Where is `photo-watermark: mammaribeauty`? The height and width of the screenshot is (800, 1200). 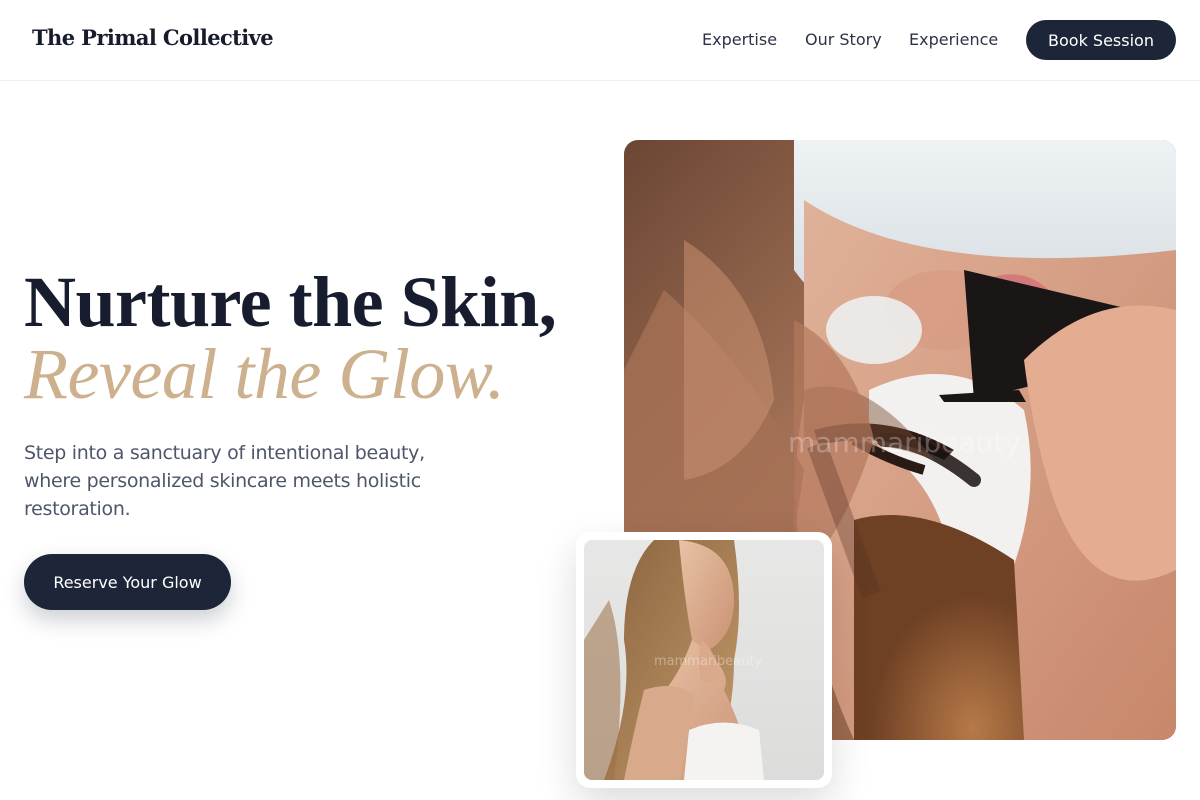
photo-watermark: mammaribeauty is located at coordinates (904, 442).